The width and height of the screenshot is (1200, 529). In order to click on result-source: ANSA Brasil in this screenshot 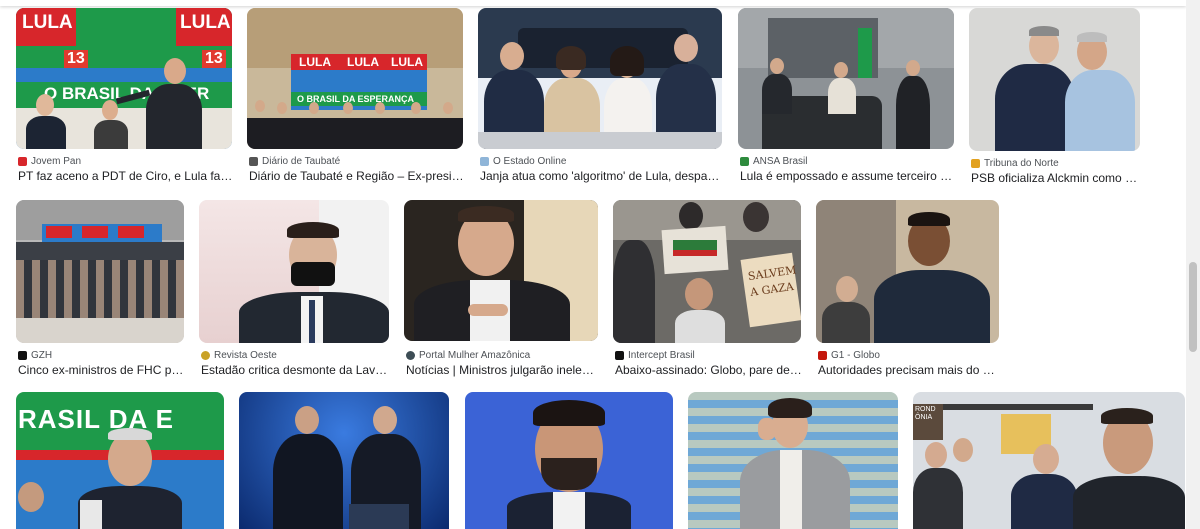, I will do `click(773, 161)`.